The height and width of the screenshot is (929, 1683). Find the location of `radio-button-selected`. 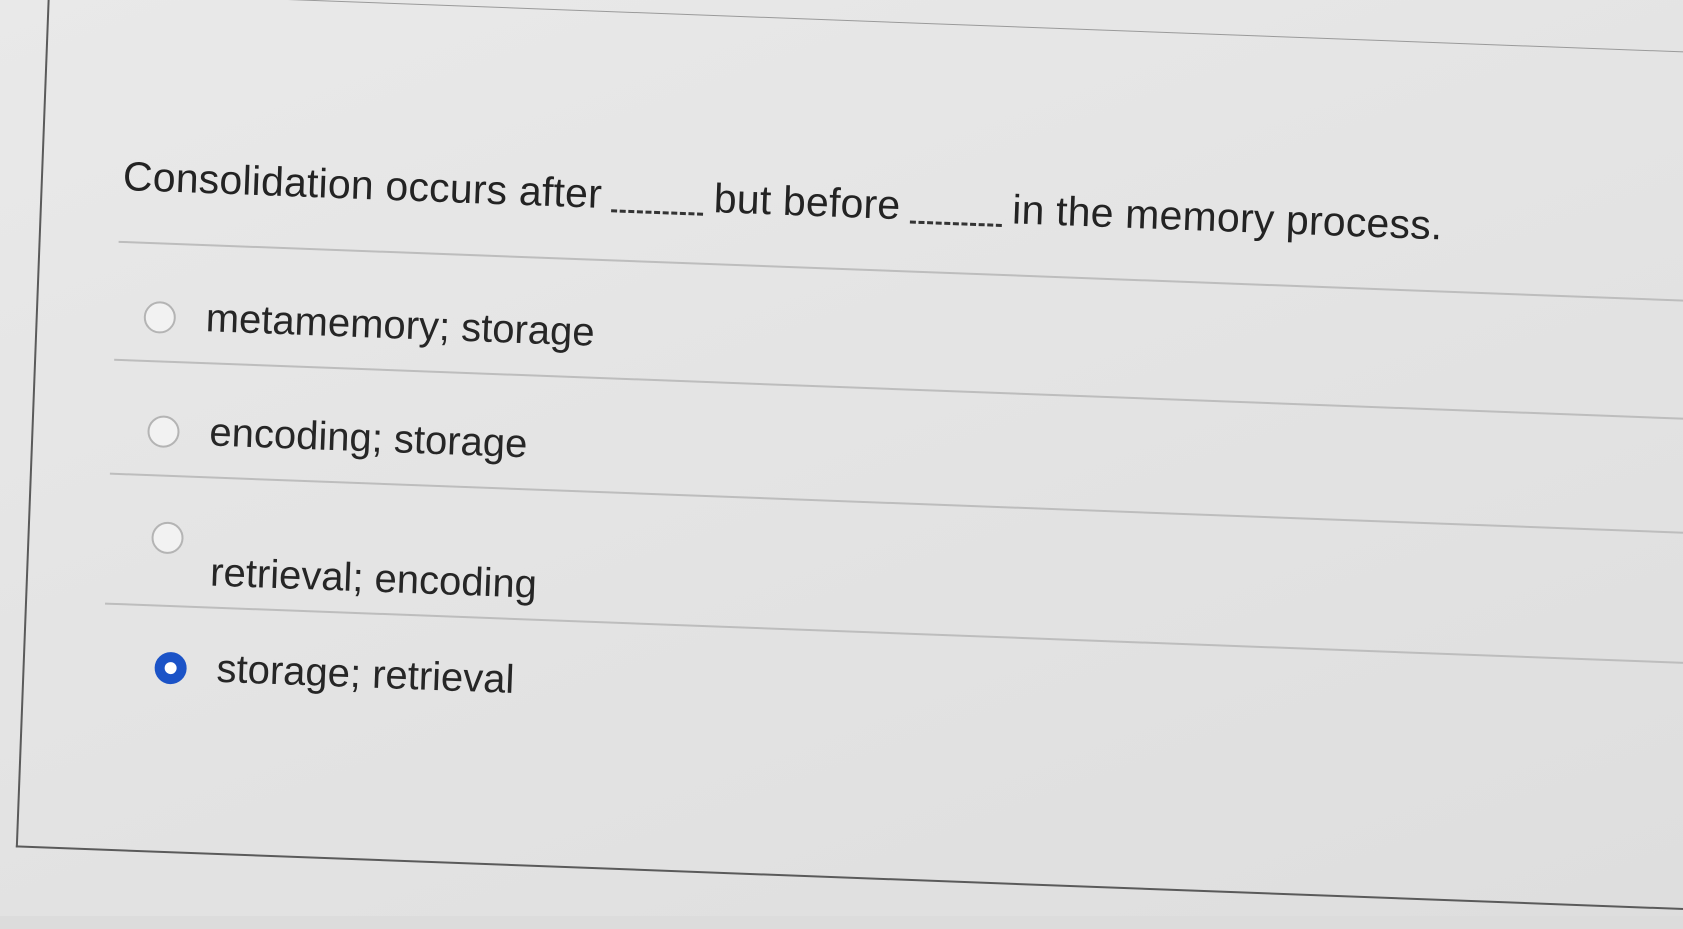

radio-button-selected is located at coordinates (171, 667).